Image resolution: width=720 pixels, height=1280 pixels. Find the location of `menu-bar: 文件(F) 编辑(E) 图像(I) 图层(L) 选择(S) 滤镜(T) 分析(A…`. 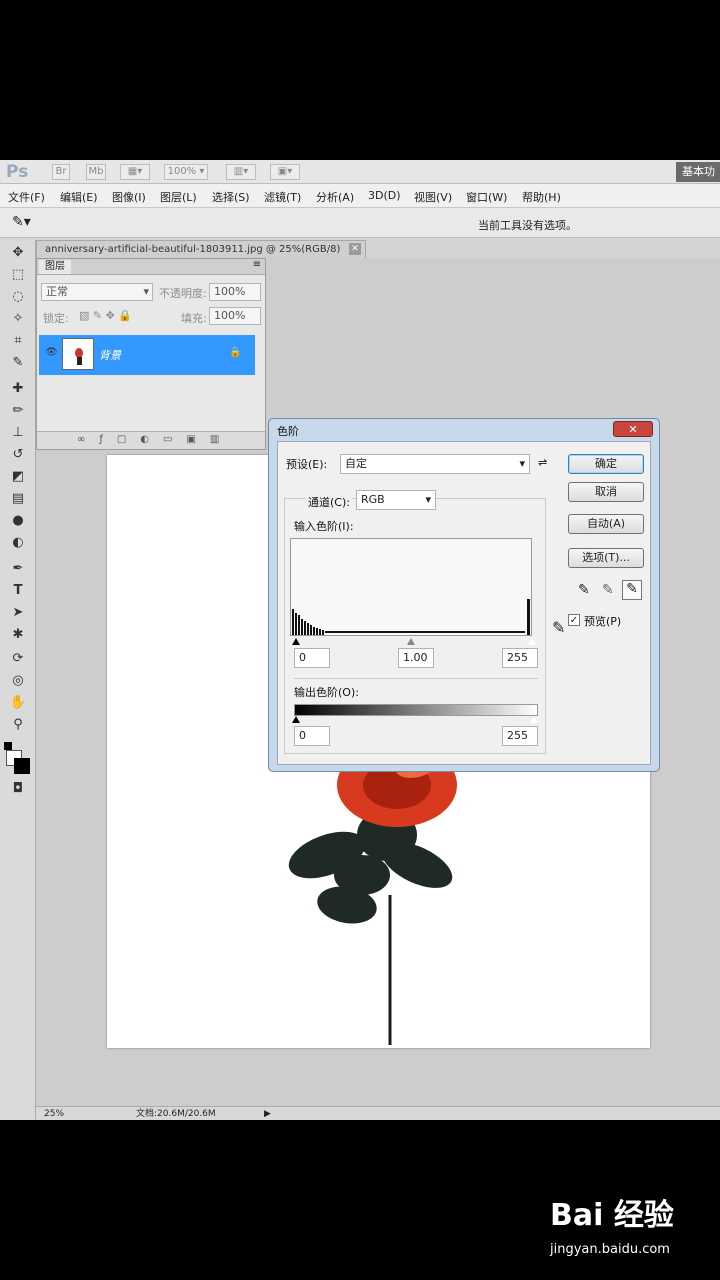

menu-bar: 文件(F) 编辑(E) 图像(I) 图层(L) 选择(S) 滤镜(T) 分析(A… is located at coordinates (360, 196).